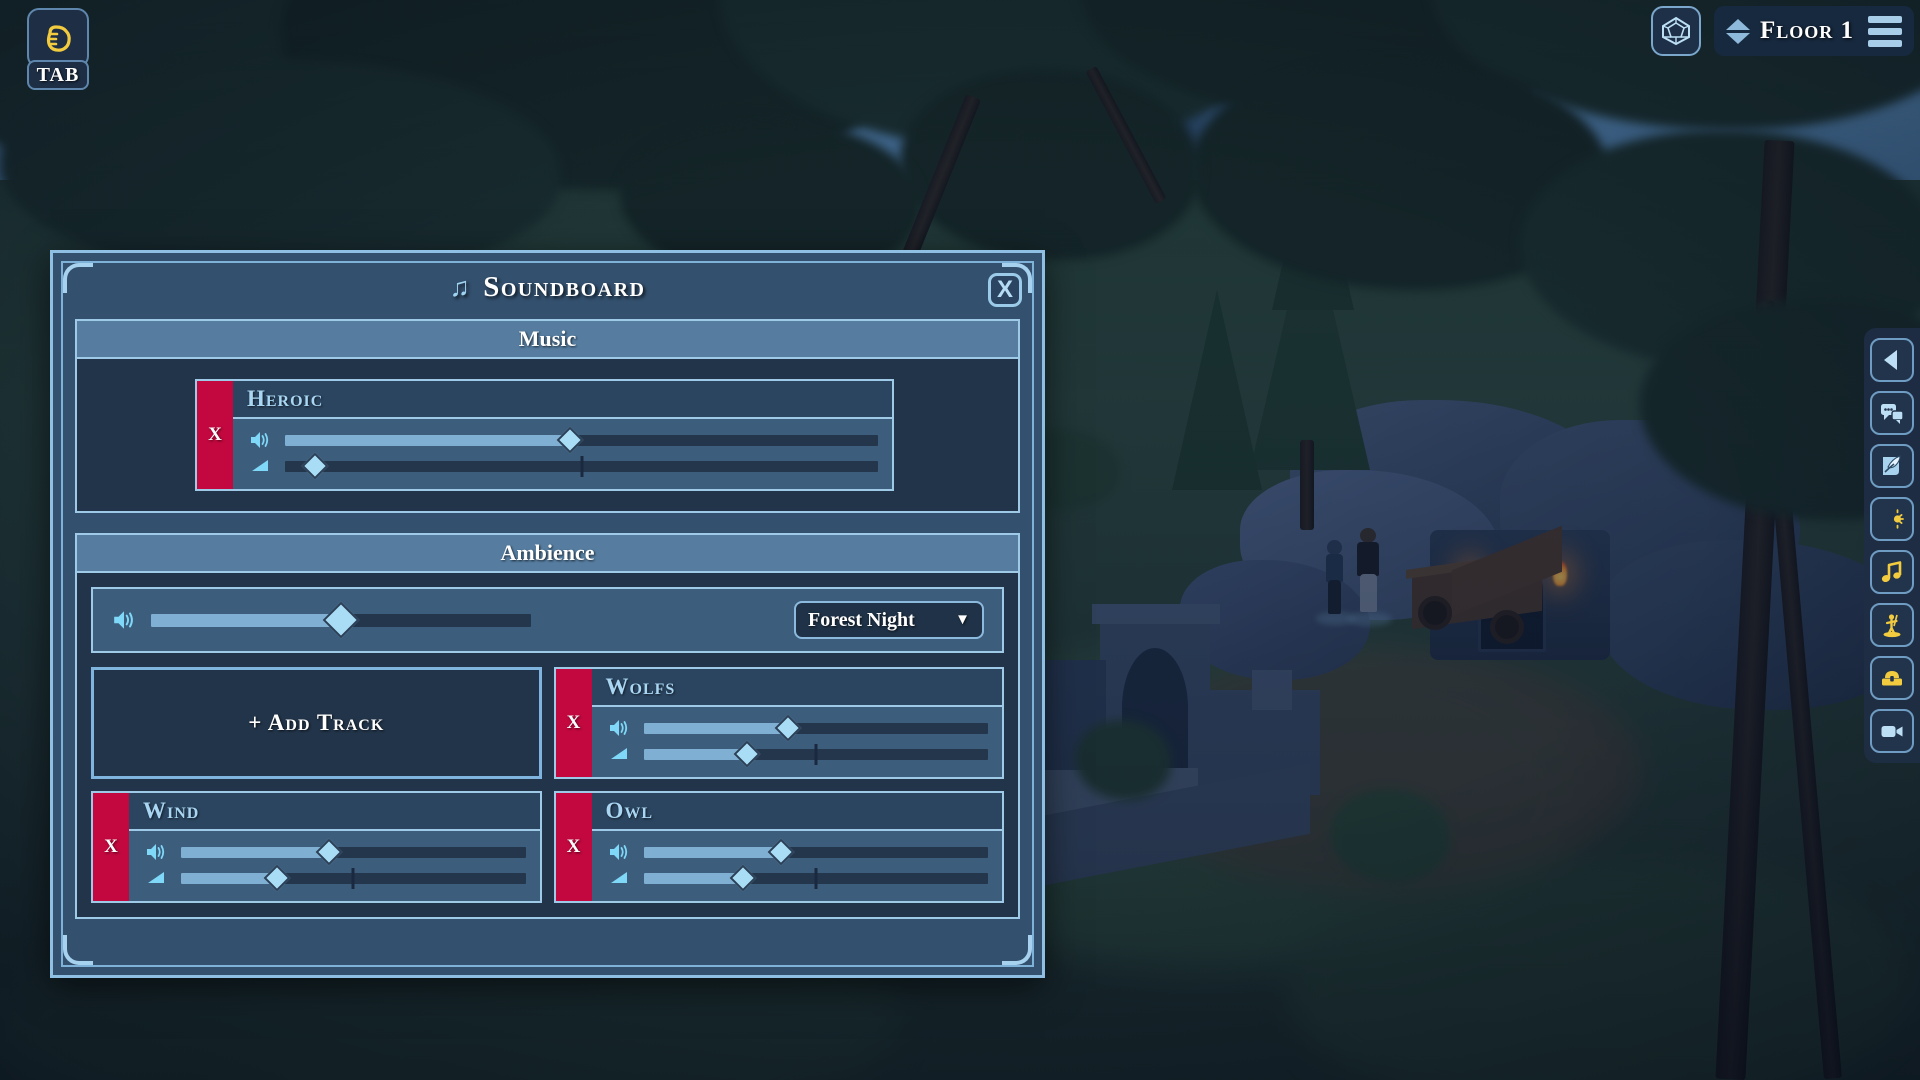 The width and height of the screenshot is (1920, 1080). I want to click on sidebar-item-day-night, so click(1892, 519).